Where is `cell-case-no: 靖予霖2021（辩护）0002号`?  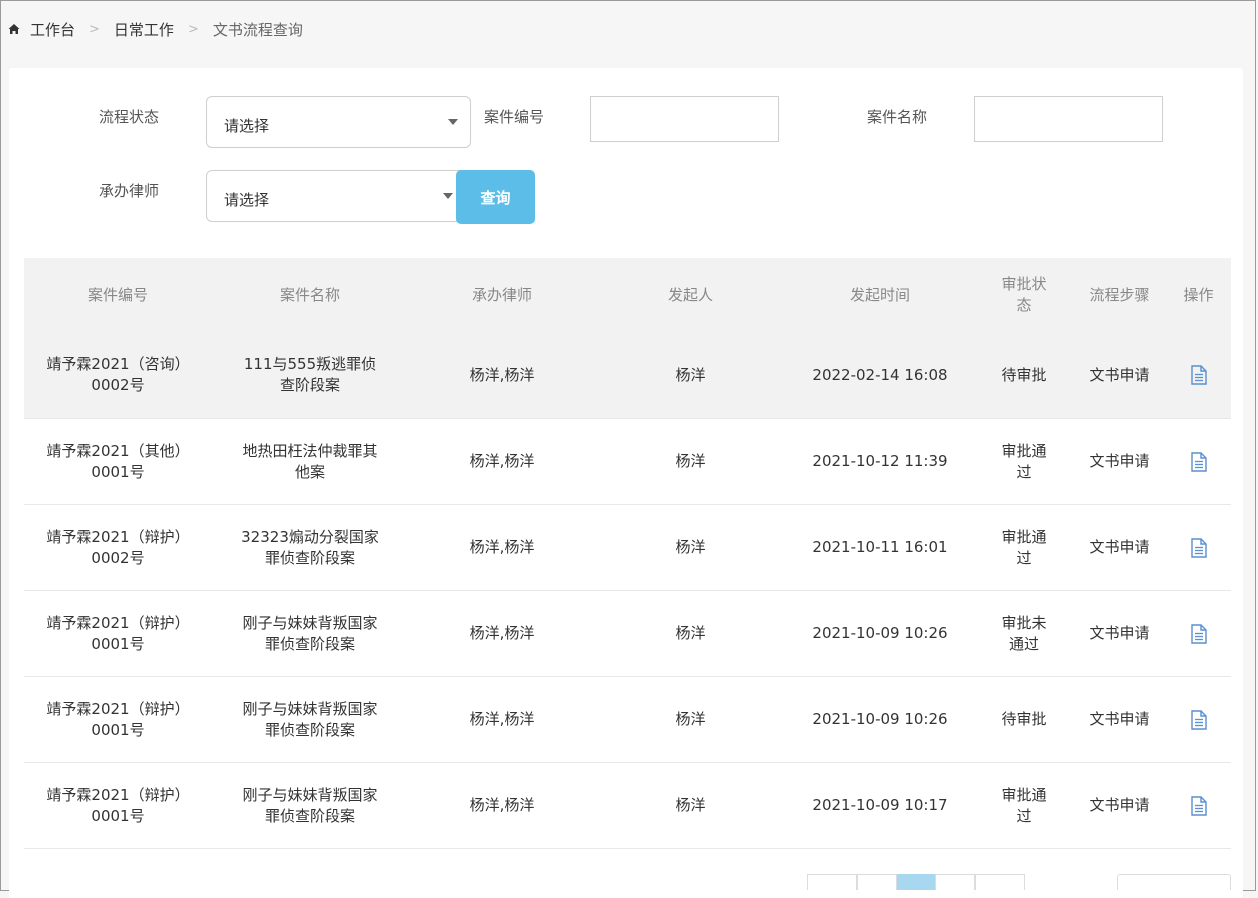 cell-case-no: 靖予霖2021（辩护）0002号 is located at coordinates (118, 547).